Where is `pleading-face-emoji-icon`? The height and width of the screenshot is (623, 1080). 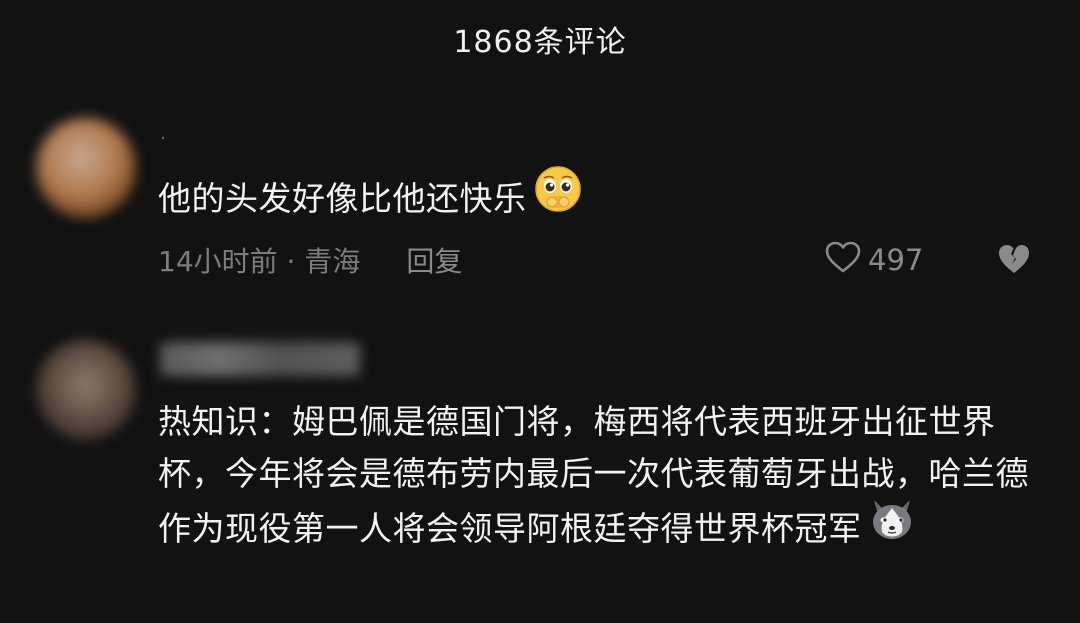 pleading-face-emoji-icon is located at coordinates (558, 196).